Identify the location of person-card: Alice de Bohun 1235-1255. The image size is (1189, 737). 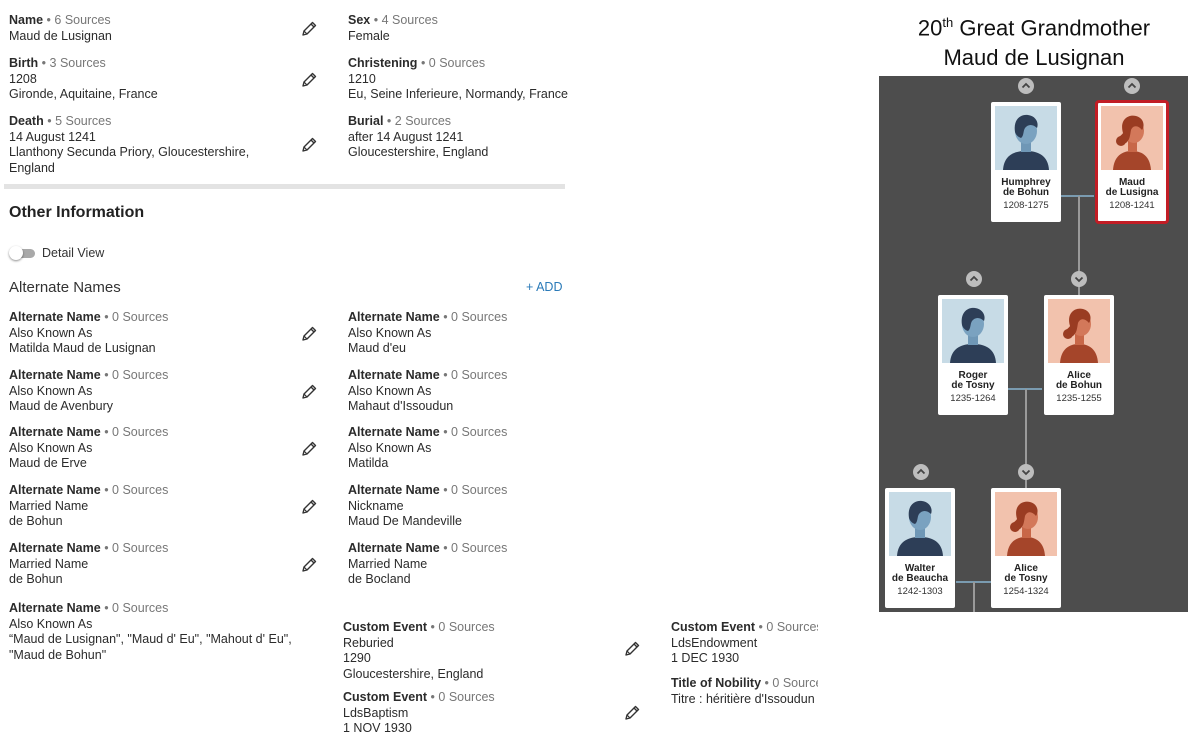
(1079, 355).